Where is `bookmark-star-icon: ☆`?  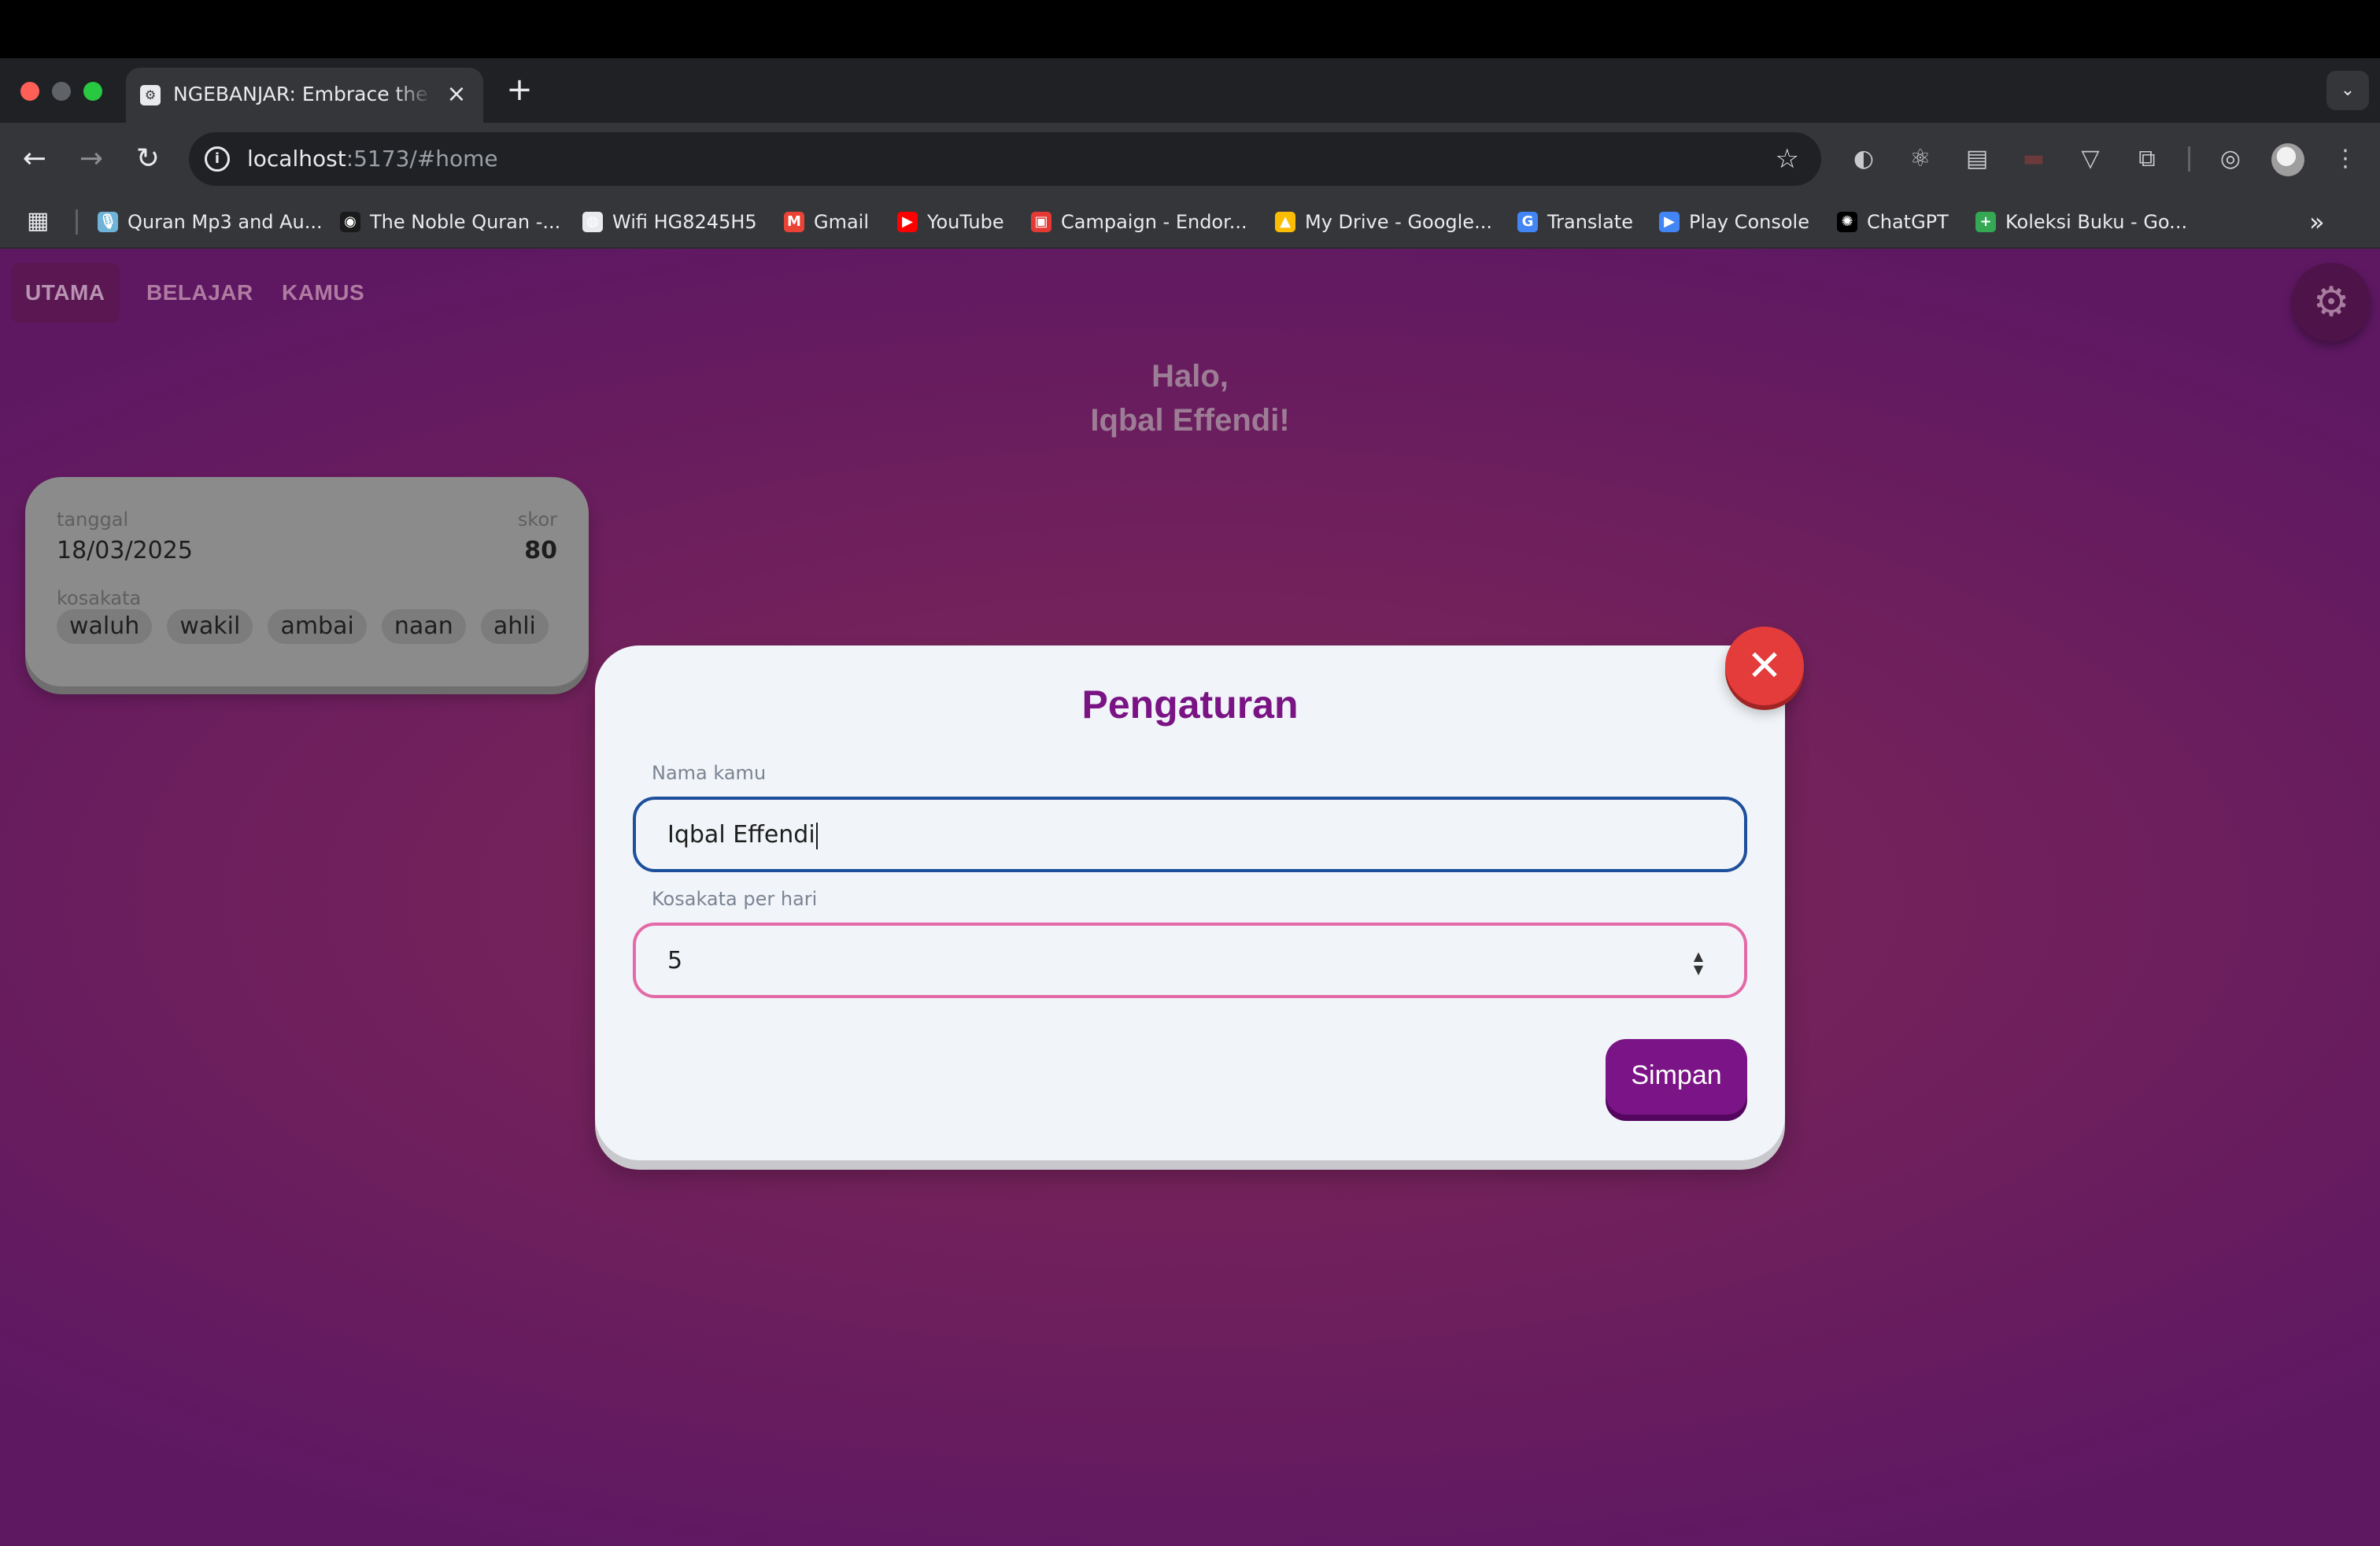 bookmark-star-icon: ☆ is located at coordinates (1787, 159).